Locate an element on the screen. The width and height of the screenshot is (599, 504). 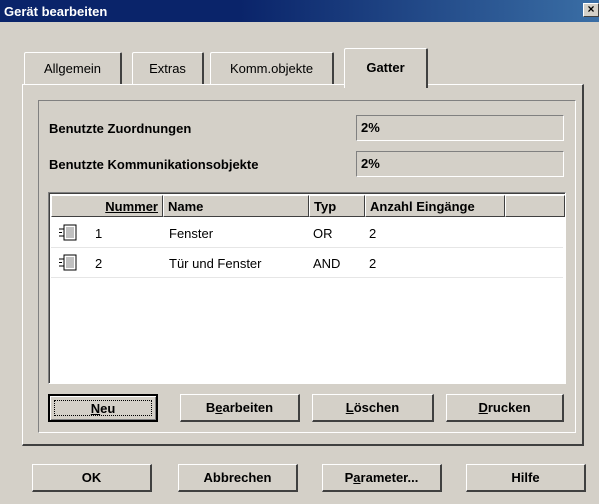
new-button: Neu is located at coordinates (103, 408).